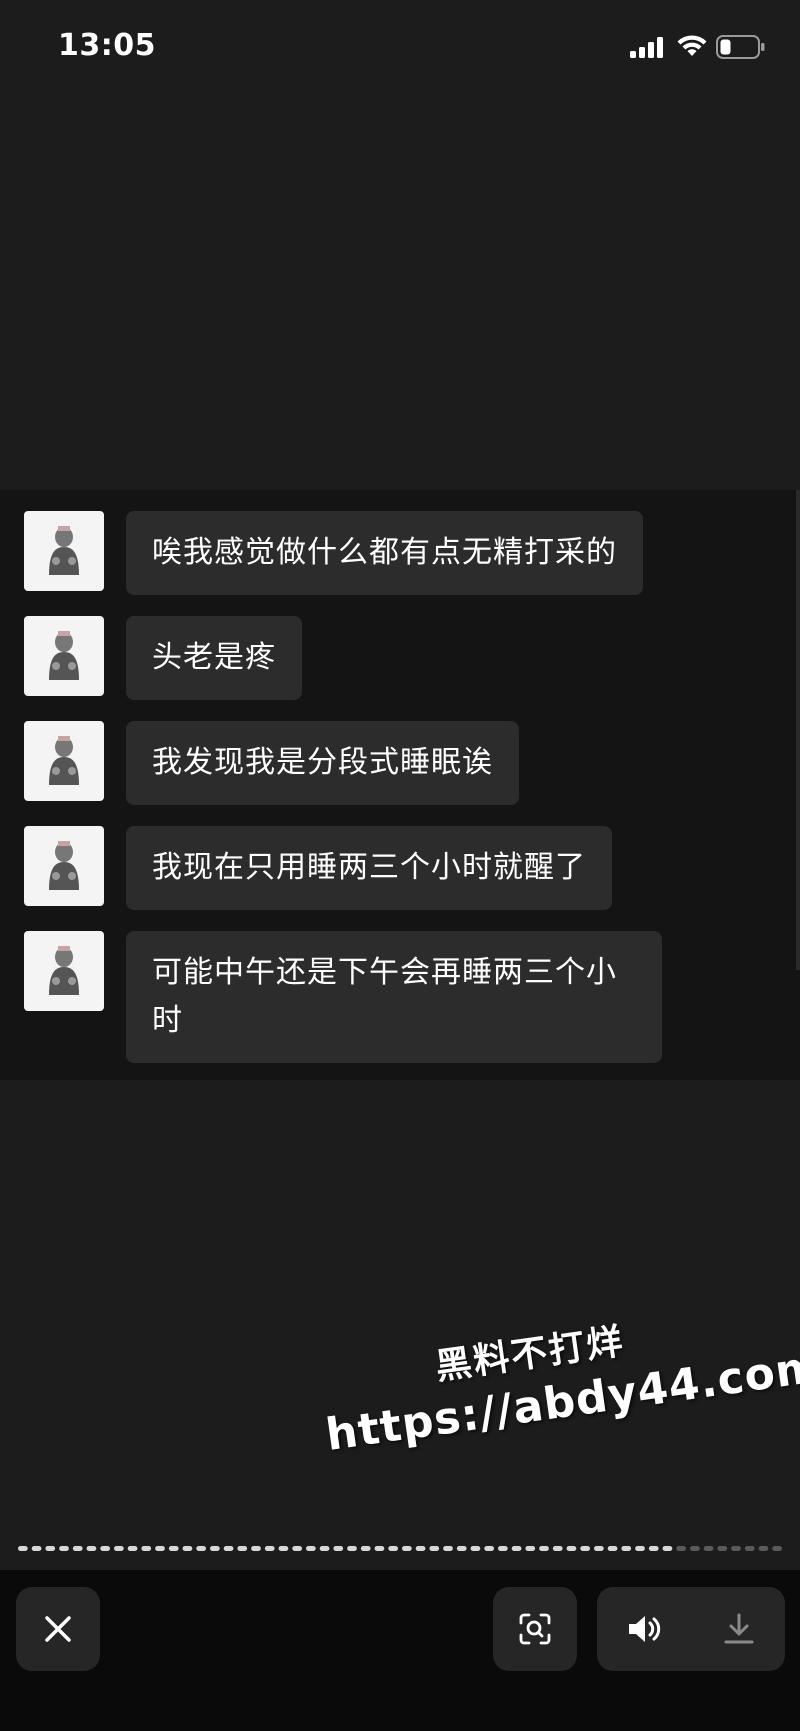 Image resolution: width=800 pixels, height=1731 pixels. Describe the element at coordinates (400, 48) in the screenshot. I see `status-bar: 13:05` at that location.